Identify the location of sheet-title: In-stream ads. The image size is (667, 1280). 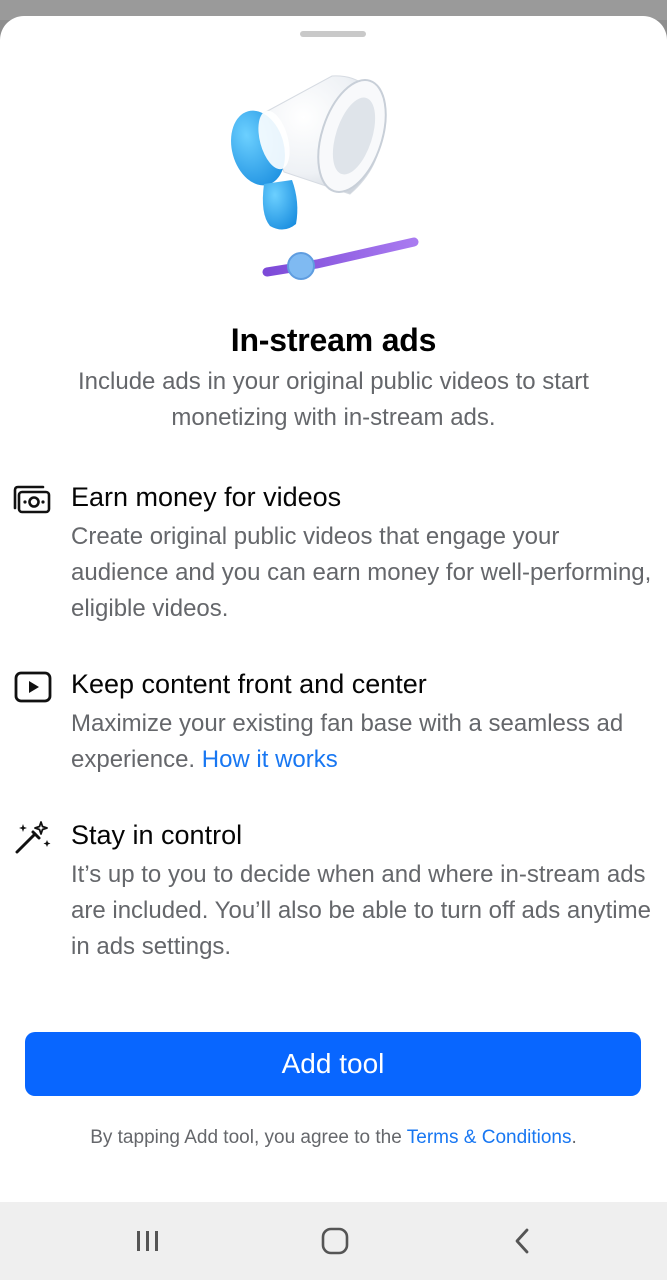
(333, 340).